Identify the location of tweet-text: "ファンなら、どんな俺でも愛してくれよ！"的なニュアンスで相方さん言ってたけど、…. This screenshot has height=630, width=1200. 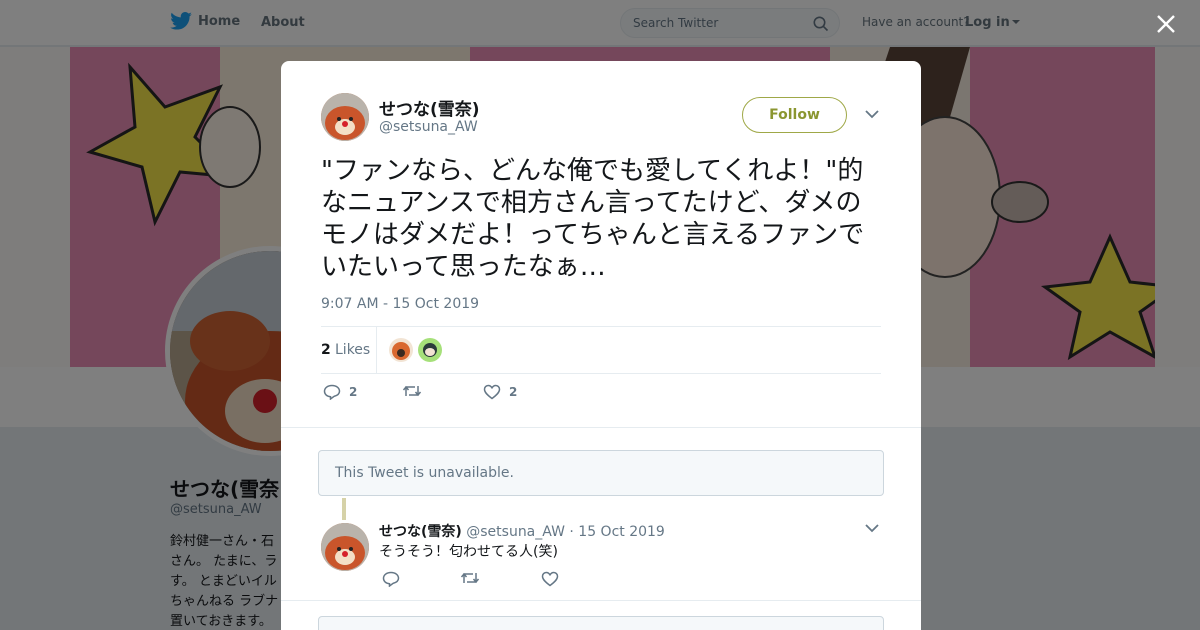
(593, 219).